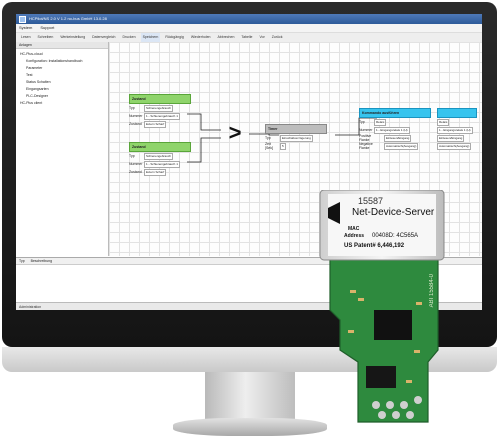 Image resolution: width=500 pixels, height=441 pixels. I want to click on tree-node: Konfiguration: Installationshandbuch, so click(54, 61).